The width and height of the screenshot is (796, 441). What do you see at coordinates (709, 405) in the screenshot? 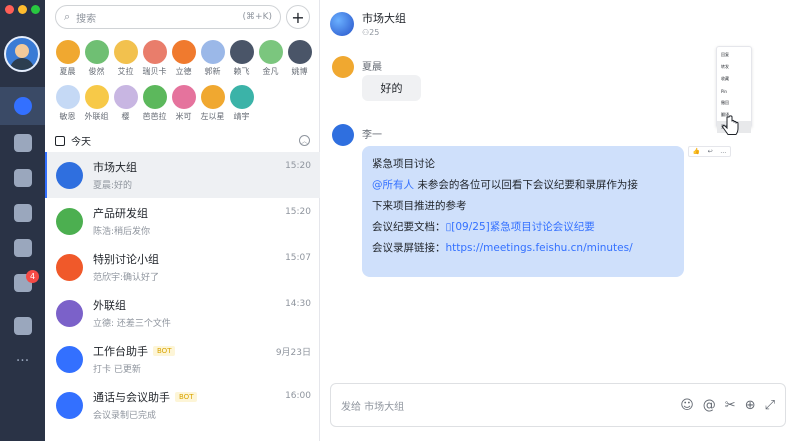
I see `mention-icon: @` at bounding box center [709, 405].